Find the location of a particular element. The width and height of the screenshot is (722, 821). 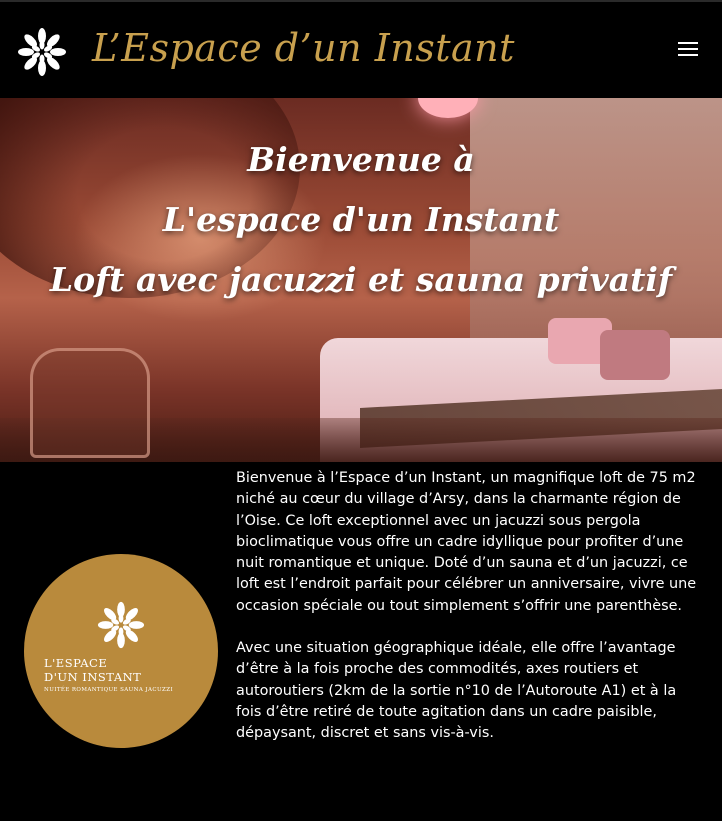

hero-photo-lamp is located at coordinates (448, 108).